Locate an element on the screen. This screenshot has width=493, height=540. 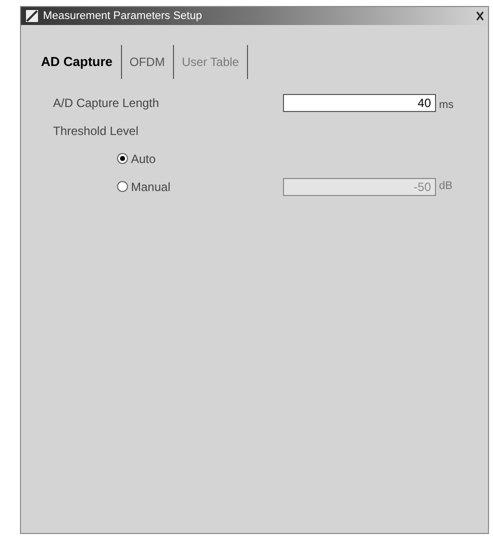
tab: OFDM is located at coordinates (148, 62).